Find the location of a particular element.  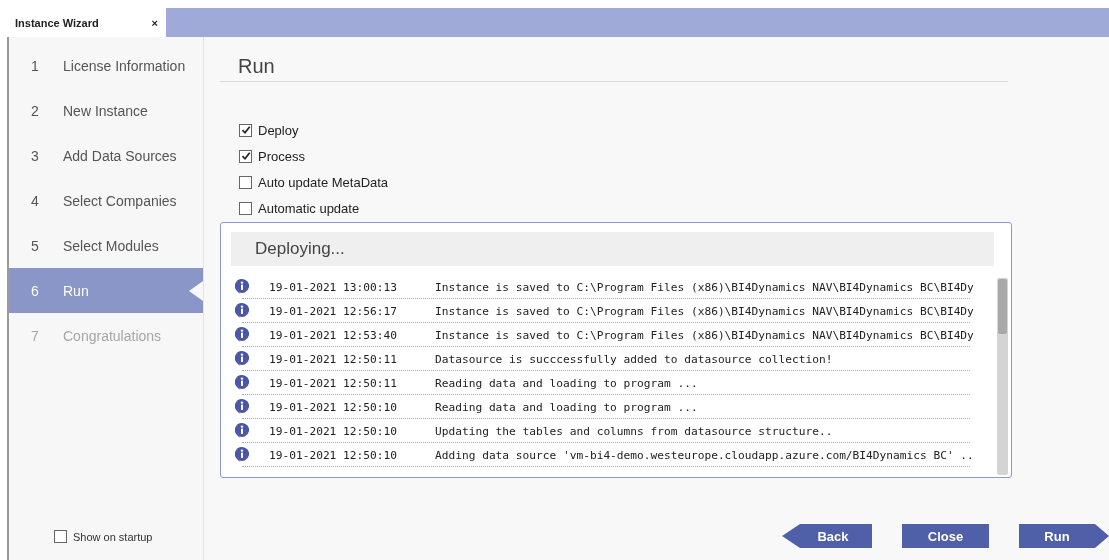

checkbox-label: Process is located at coordinates (281, 156).